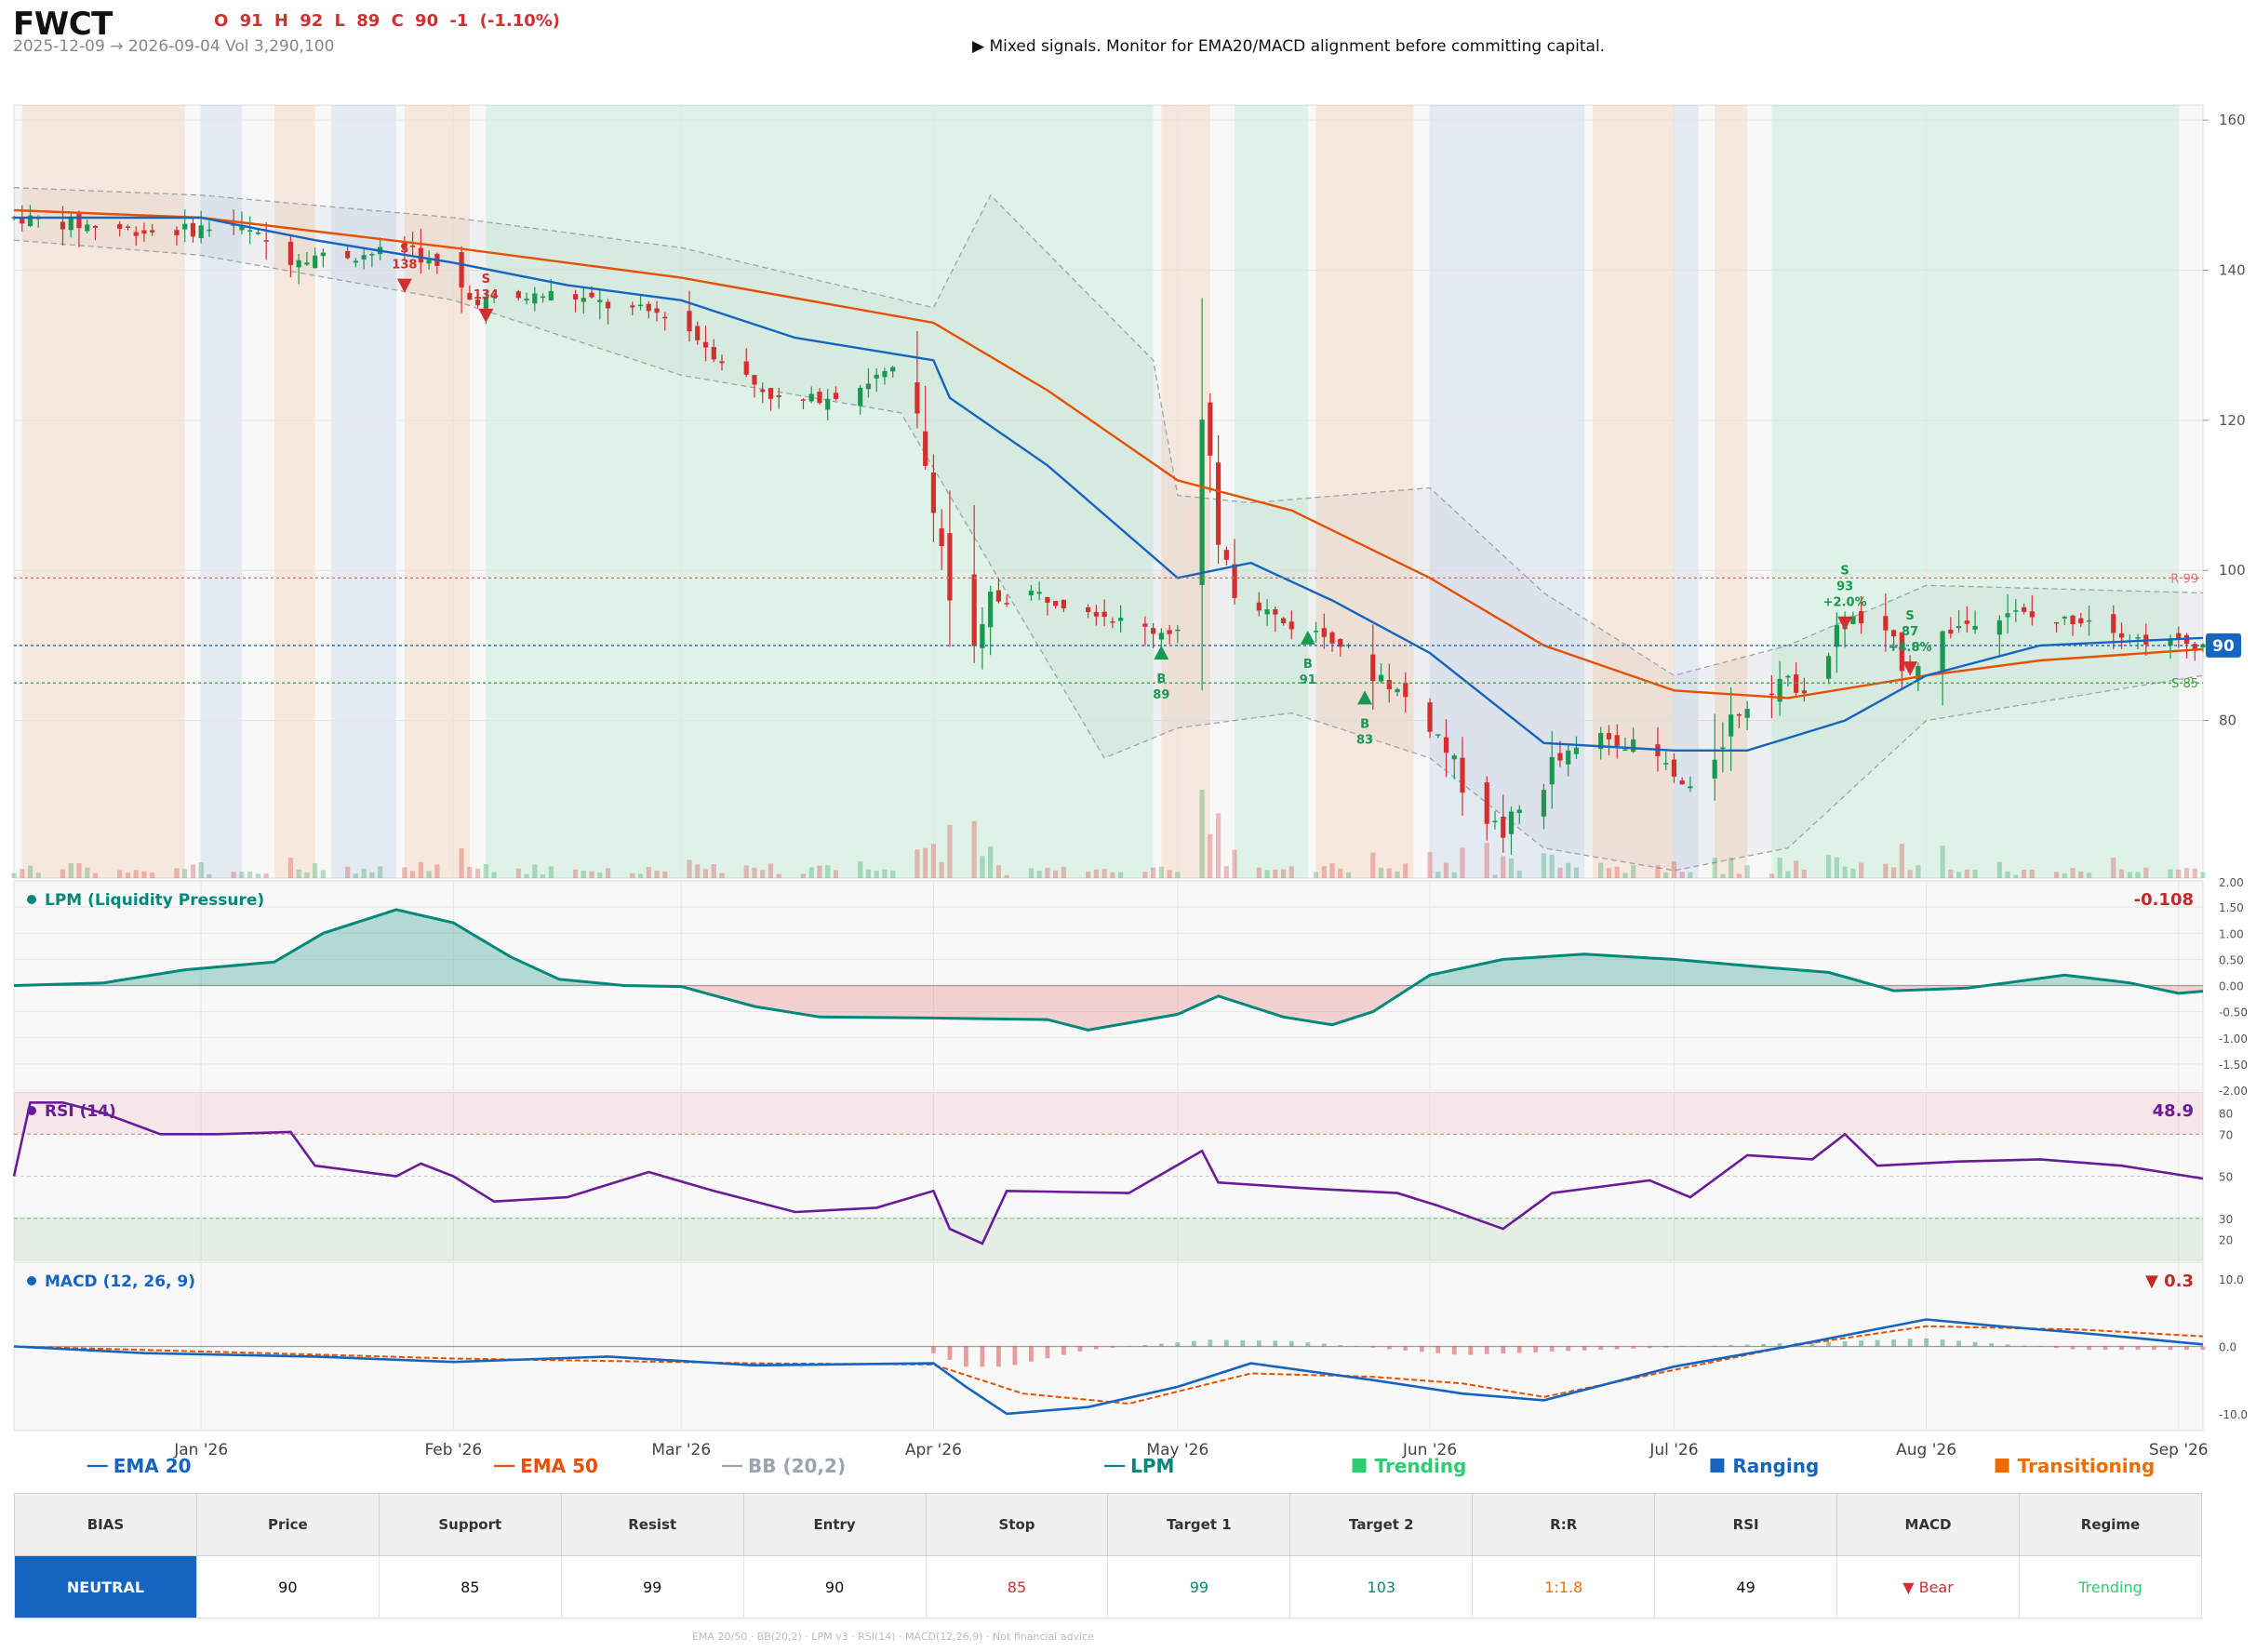 This screenshot has width=2256, height=1652. Describe the element at coordinates (1365, 740) in the screenshot. I see `buy-signal-label: 83` at that location.